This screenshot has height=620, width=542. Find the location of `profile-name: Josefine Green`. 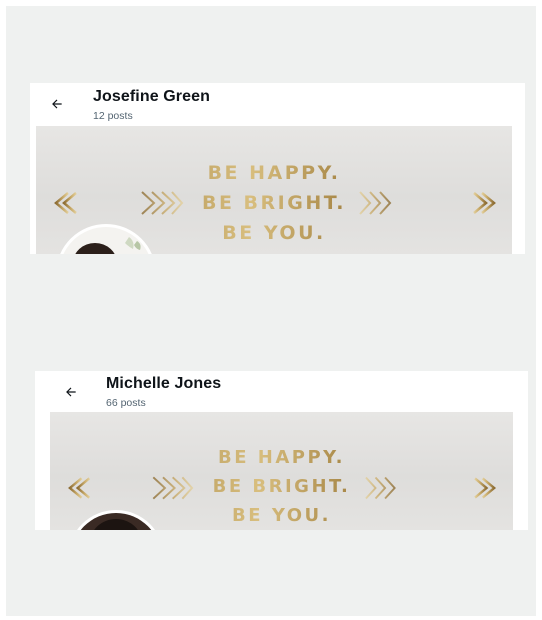

profile-name: Josefine Green is located at coordinates (152, 96).